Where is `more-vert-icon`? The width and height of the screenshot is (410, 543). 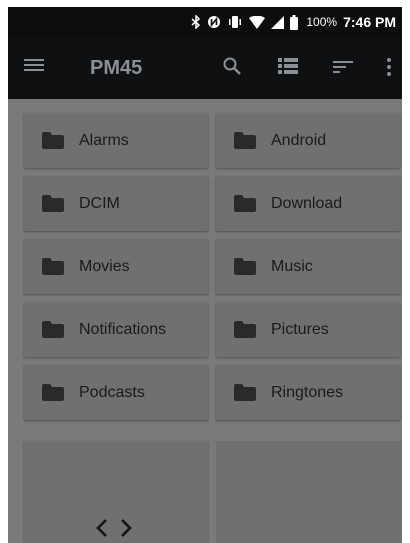
more-vert-icon is located at coordinates (389, 69).